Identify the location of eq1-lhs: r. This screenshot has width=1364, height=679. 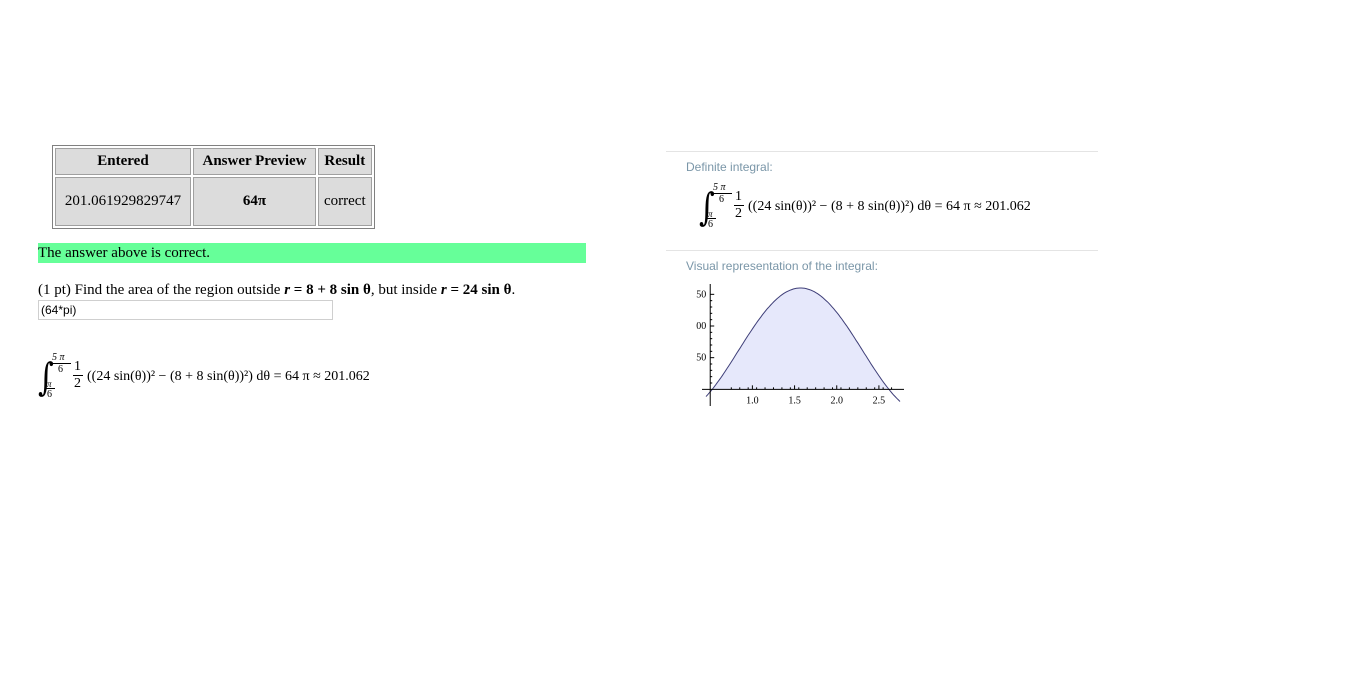
(287, 290).